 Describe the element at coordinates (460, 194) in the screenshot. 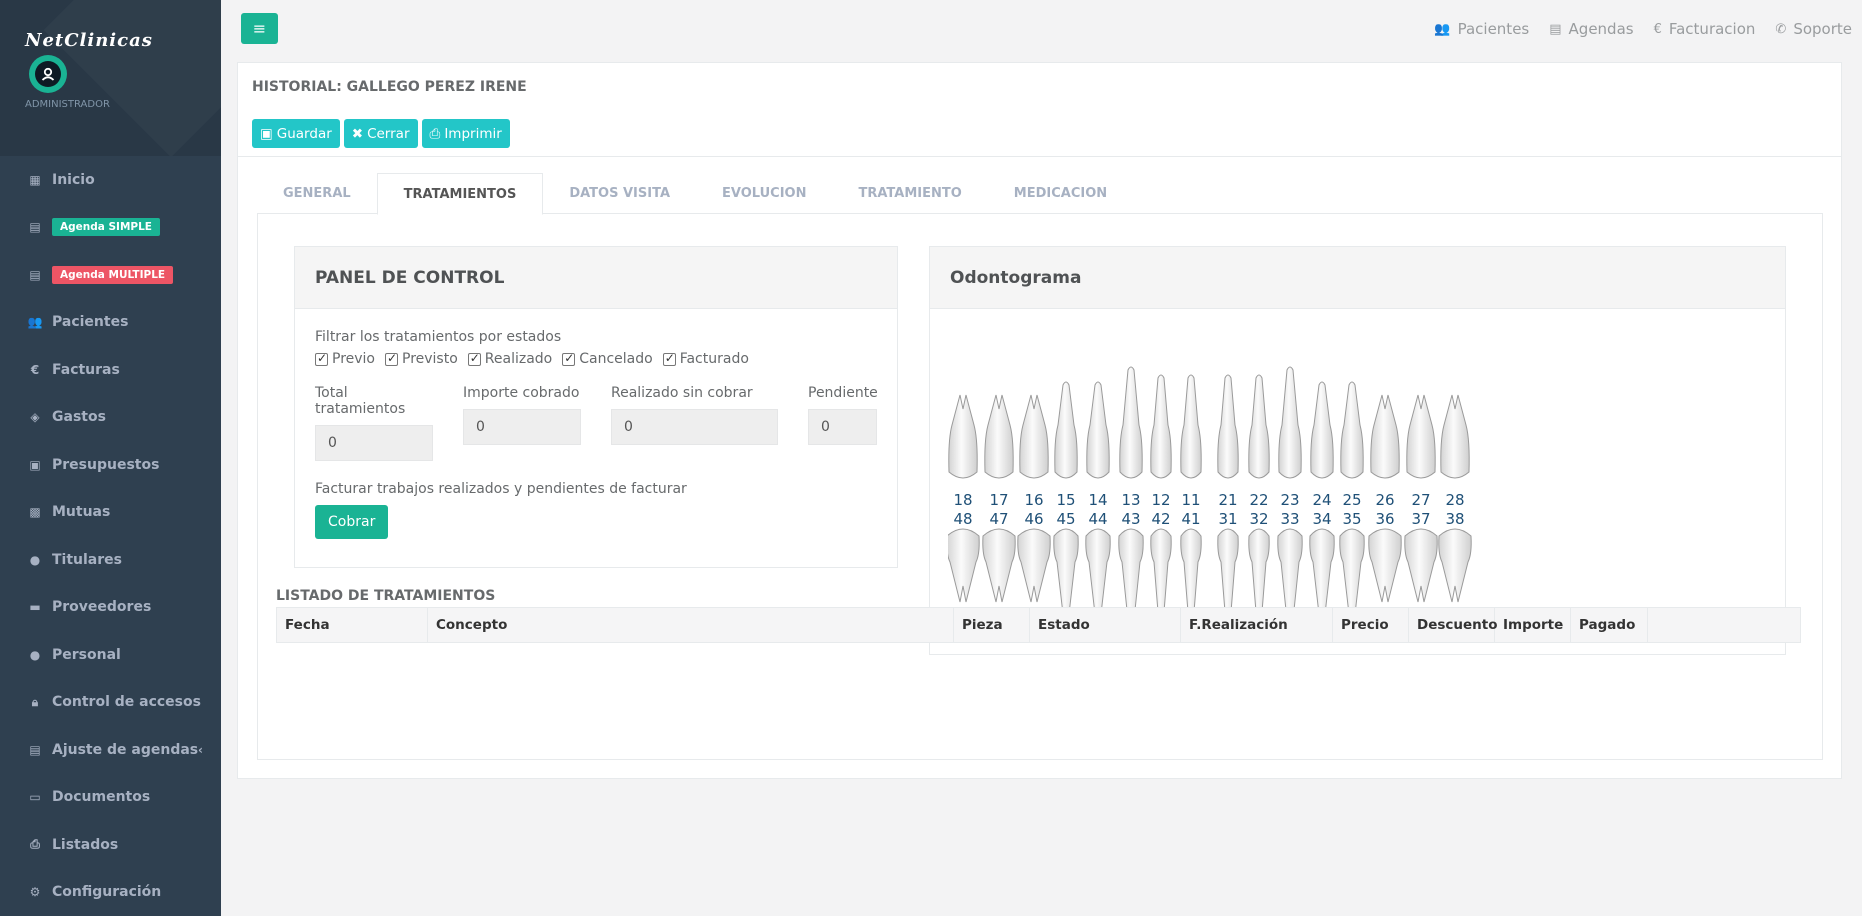

I see `tab-tratamientos: TRATAMIENTOS` at that location.